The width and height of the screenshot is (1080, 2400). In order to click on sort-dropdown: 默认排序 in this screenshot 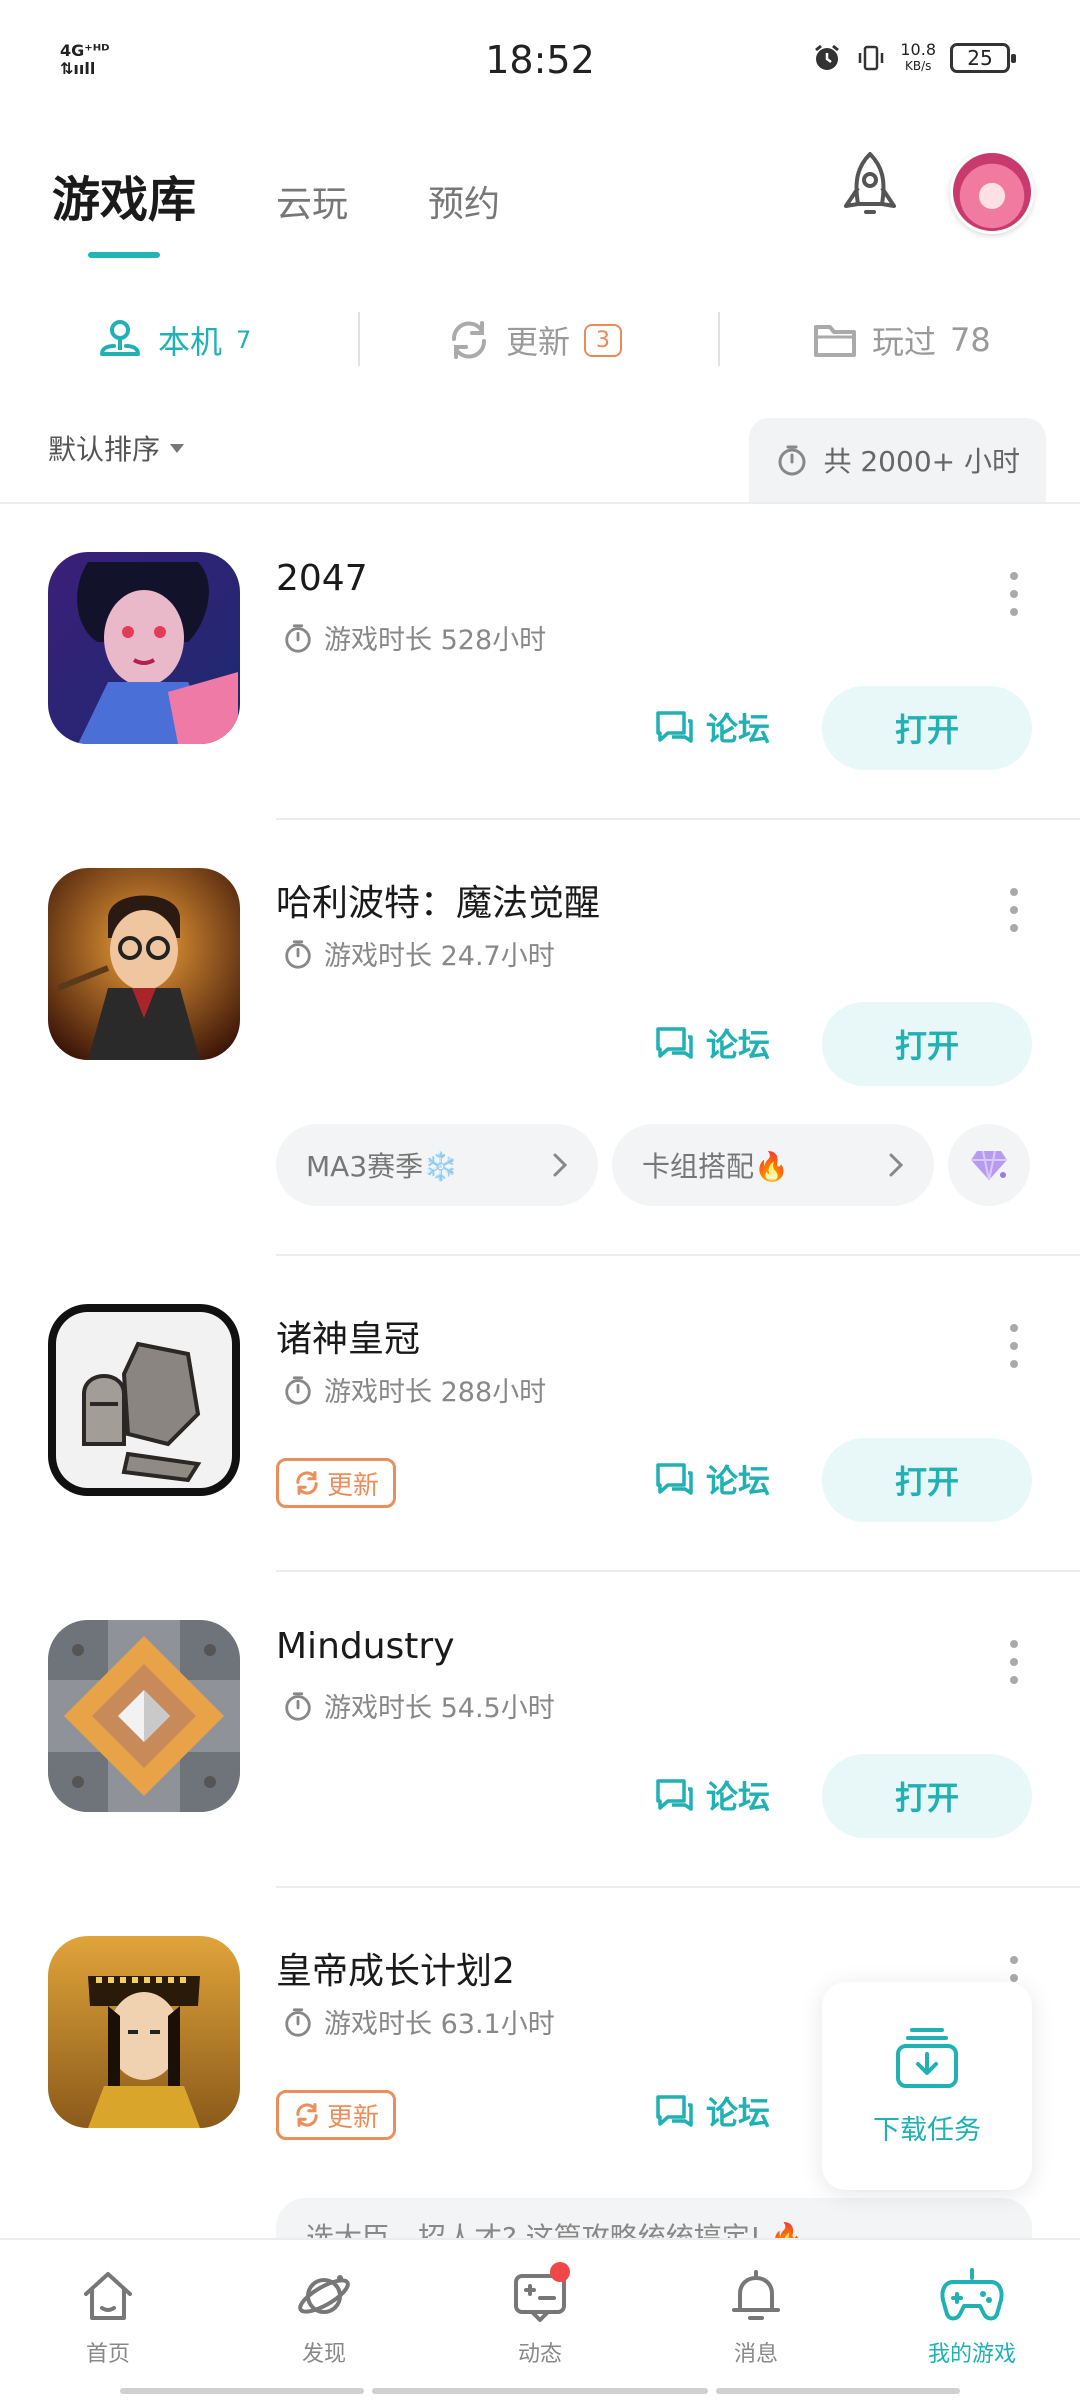, I will do `click(117, 448)`.